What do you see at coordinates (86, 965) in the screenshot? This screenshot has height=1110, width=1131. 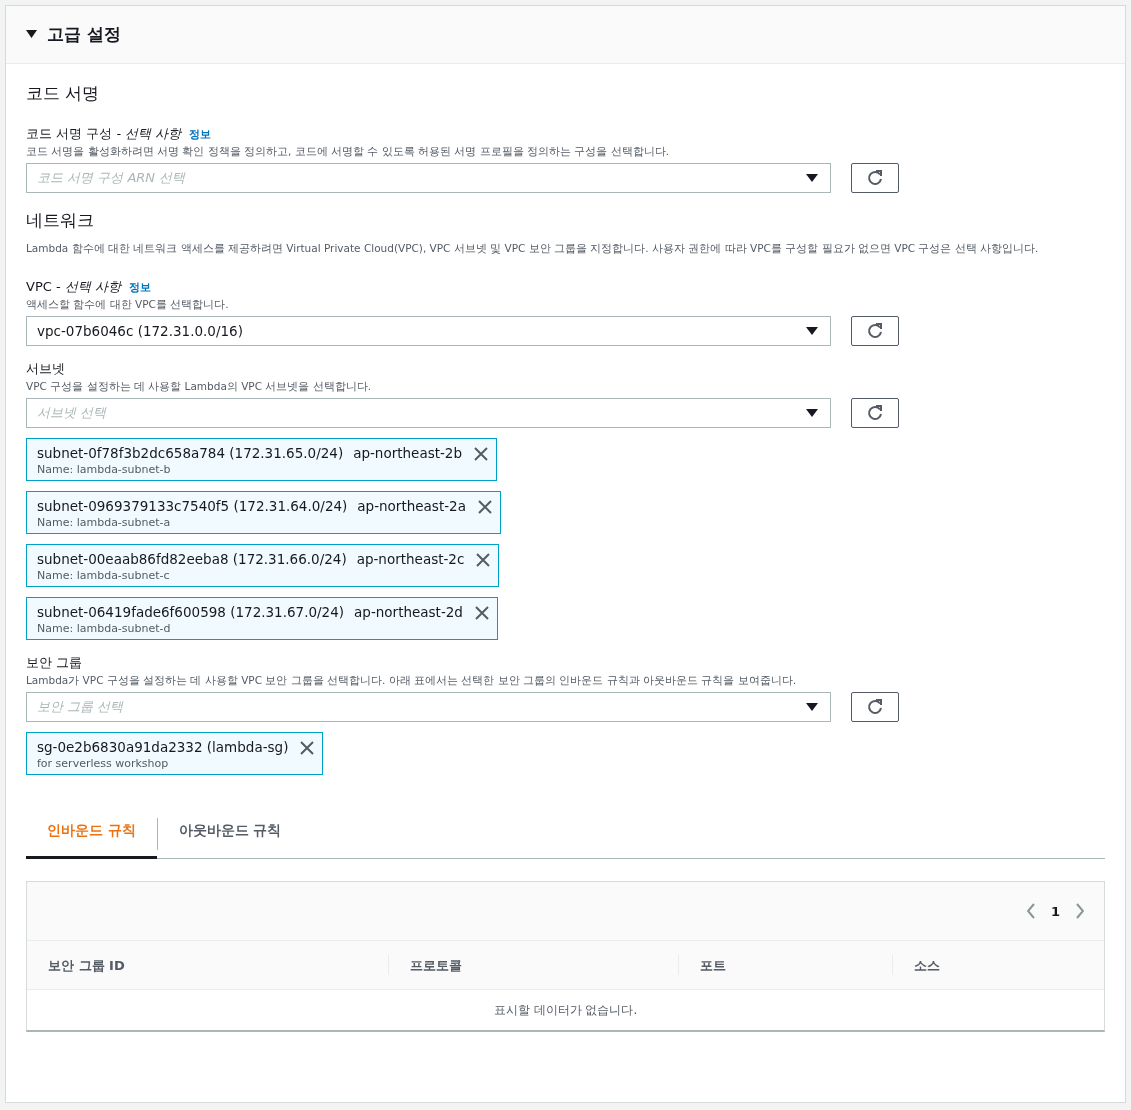 I see `column-header: 보안 그룹 ID` at bounding box center [86, 965].